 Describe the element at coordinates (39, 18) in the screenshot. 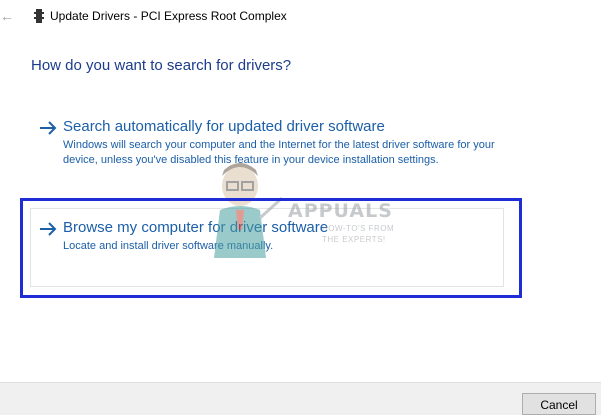

I see `device-icon` at that location.